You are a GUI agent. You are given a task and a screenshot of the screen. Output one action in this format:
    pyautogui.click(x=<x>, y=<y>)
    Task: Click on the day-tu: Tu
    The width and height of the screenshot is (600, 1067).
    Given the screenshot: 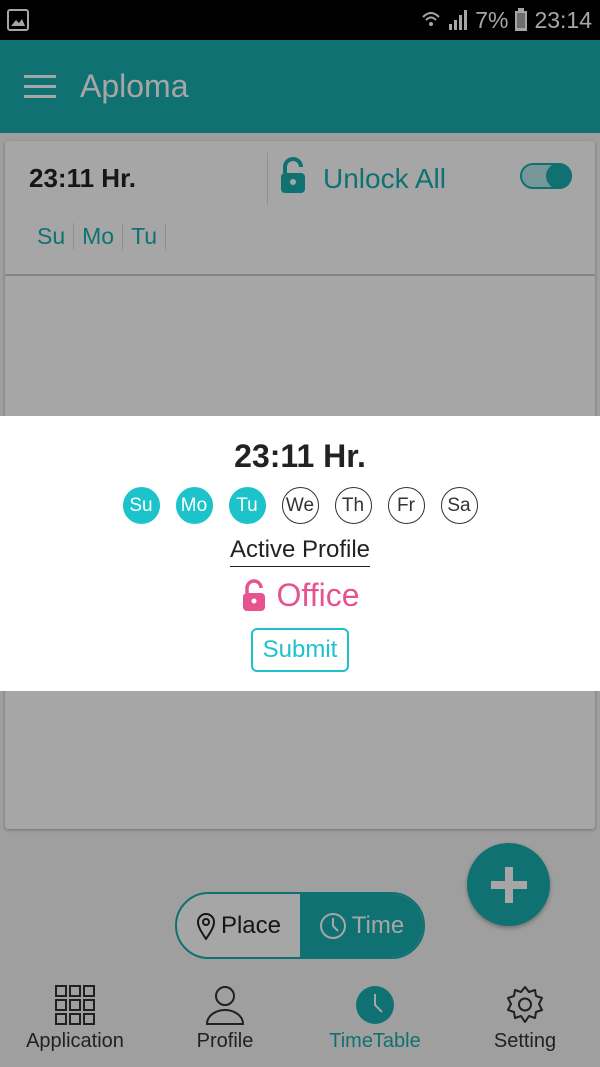 What is the action you would take?
    pyautogui.click(x=247, y=505)
    